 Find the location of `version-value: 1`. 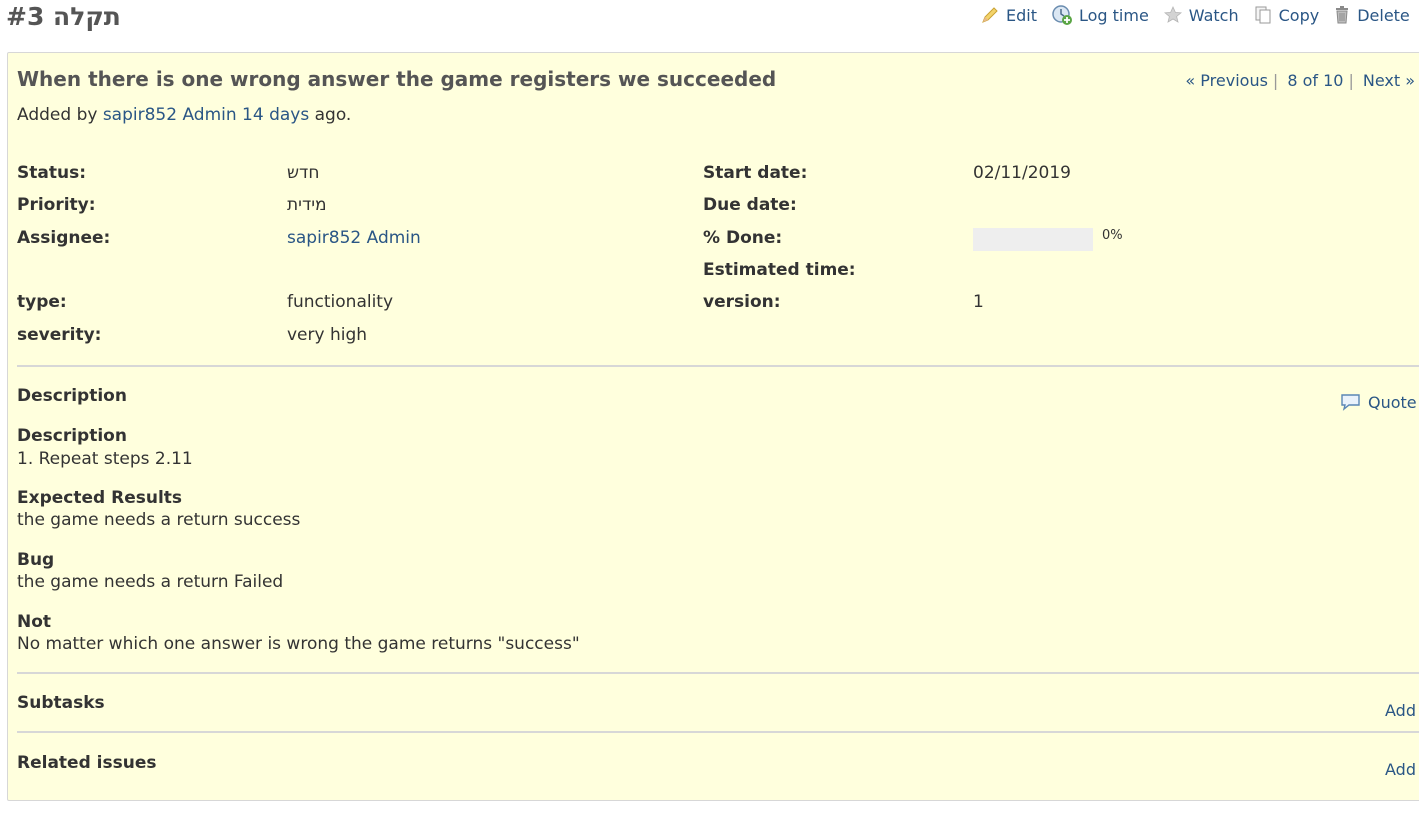

version-value: 1 is located at coordinates (978, 302).